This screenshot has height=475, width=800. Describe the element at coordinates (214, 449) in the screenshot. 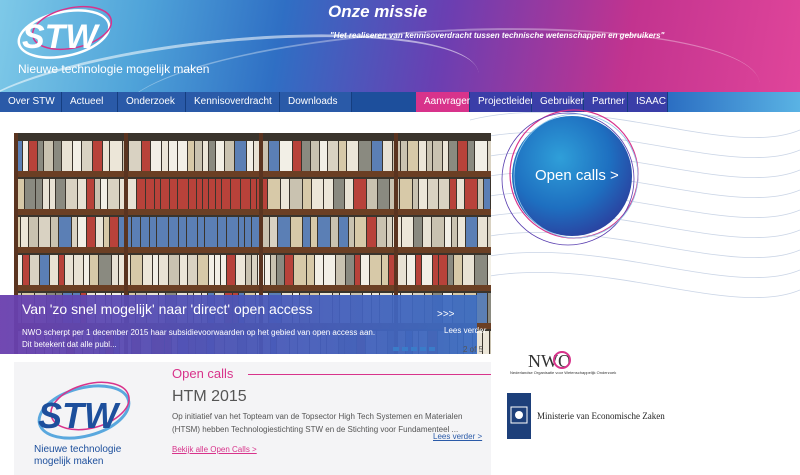

I see `all-open-calls-link: Bekijk alle Open Calls >` at that location.